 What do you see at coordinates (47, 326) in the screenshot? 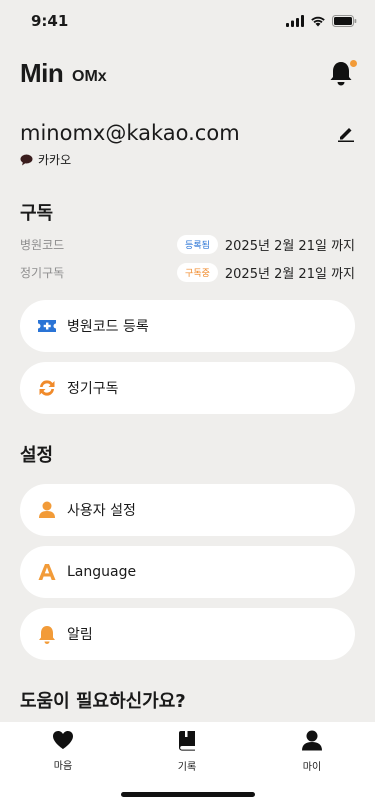
I see `ticket-plus-icon` at bounding box center [47, 326].